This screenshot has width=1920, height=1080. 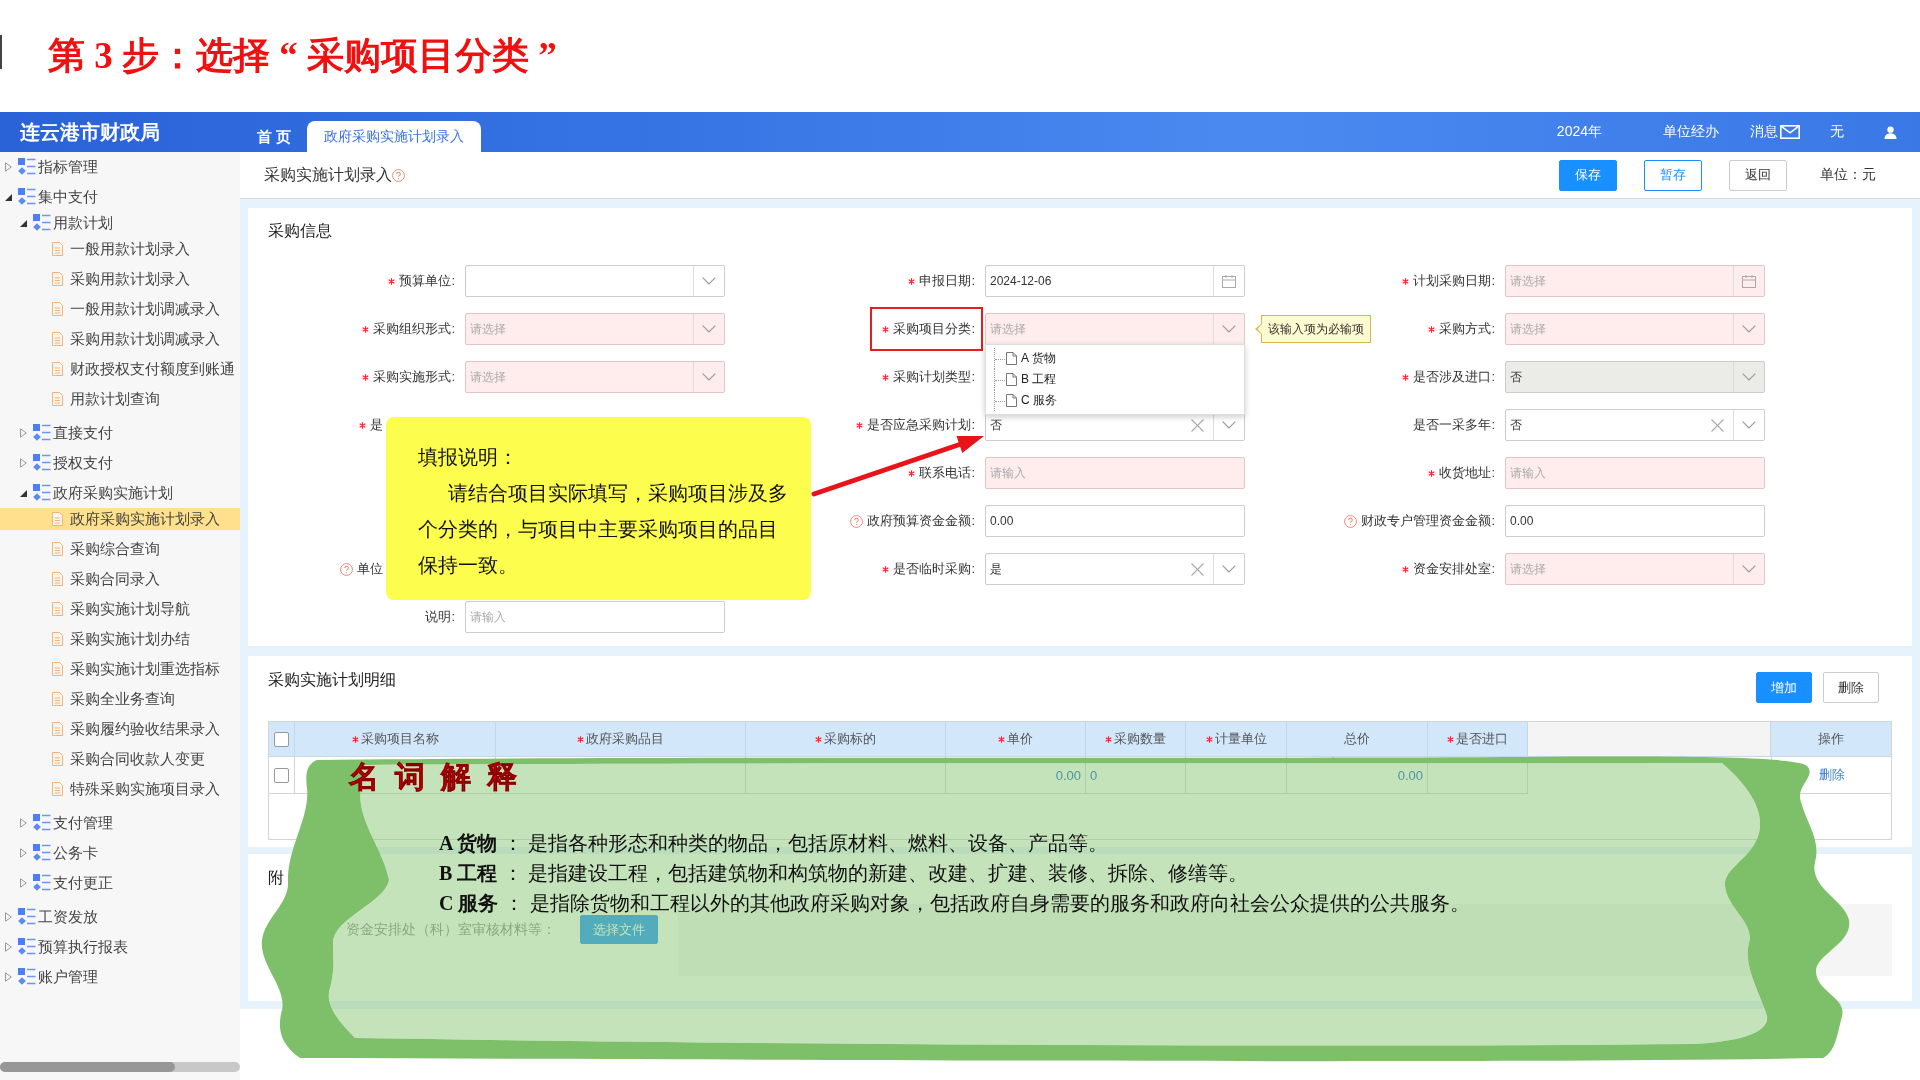 What do you see at coordinates (1635, 425) in the screenshot?
I see `select-field: 否` at bounding box center [1635, 425].